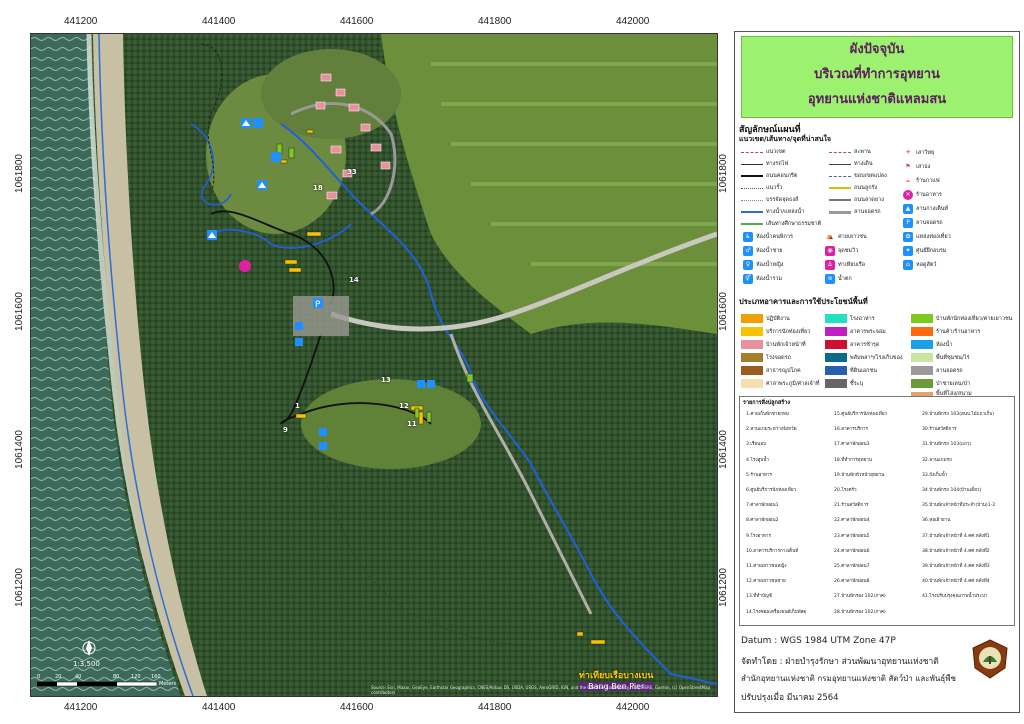 This screenshot has height=724, width=1024. Describe the element at coordinates (956, 536) in the screenshot. I see `building-list-item: 37.บ้านพักเจ้าหน้าที่ 4.คศ.หลังที่1` at that location.